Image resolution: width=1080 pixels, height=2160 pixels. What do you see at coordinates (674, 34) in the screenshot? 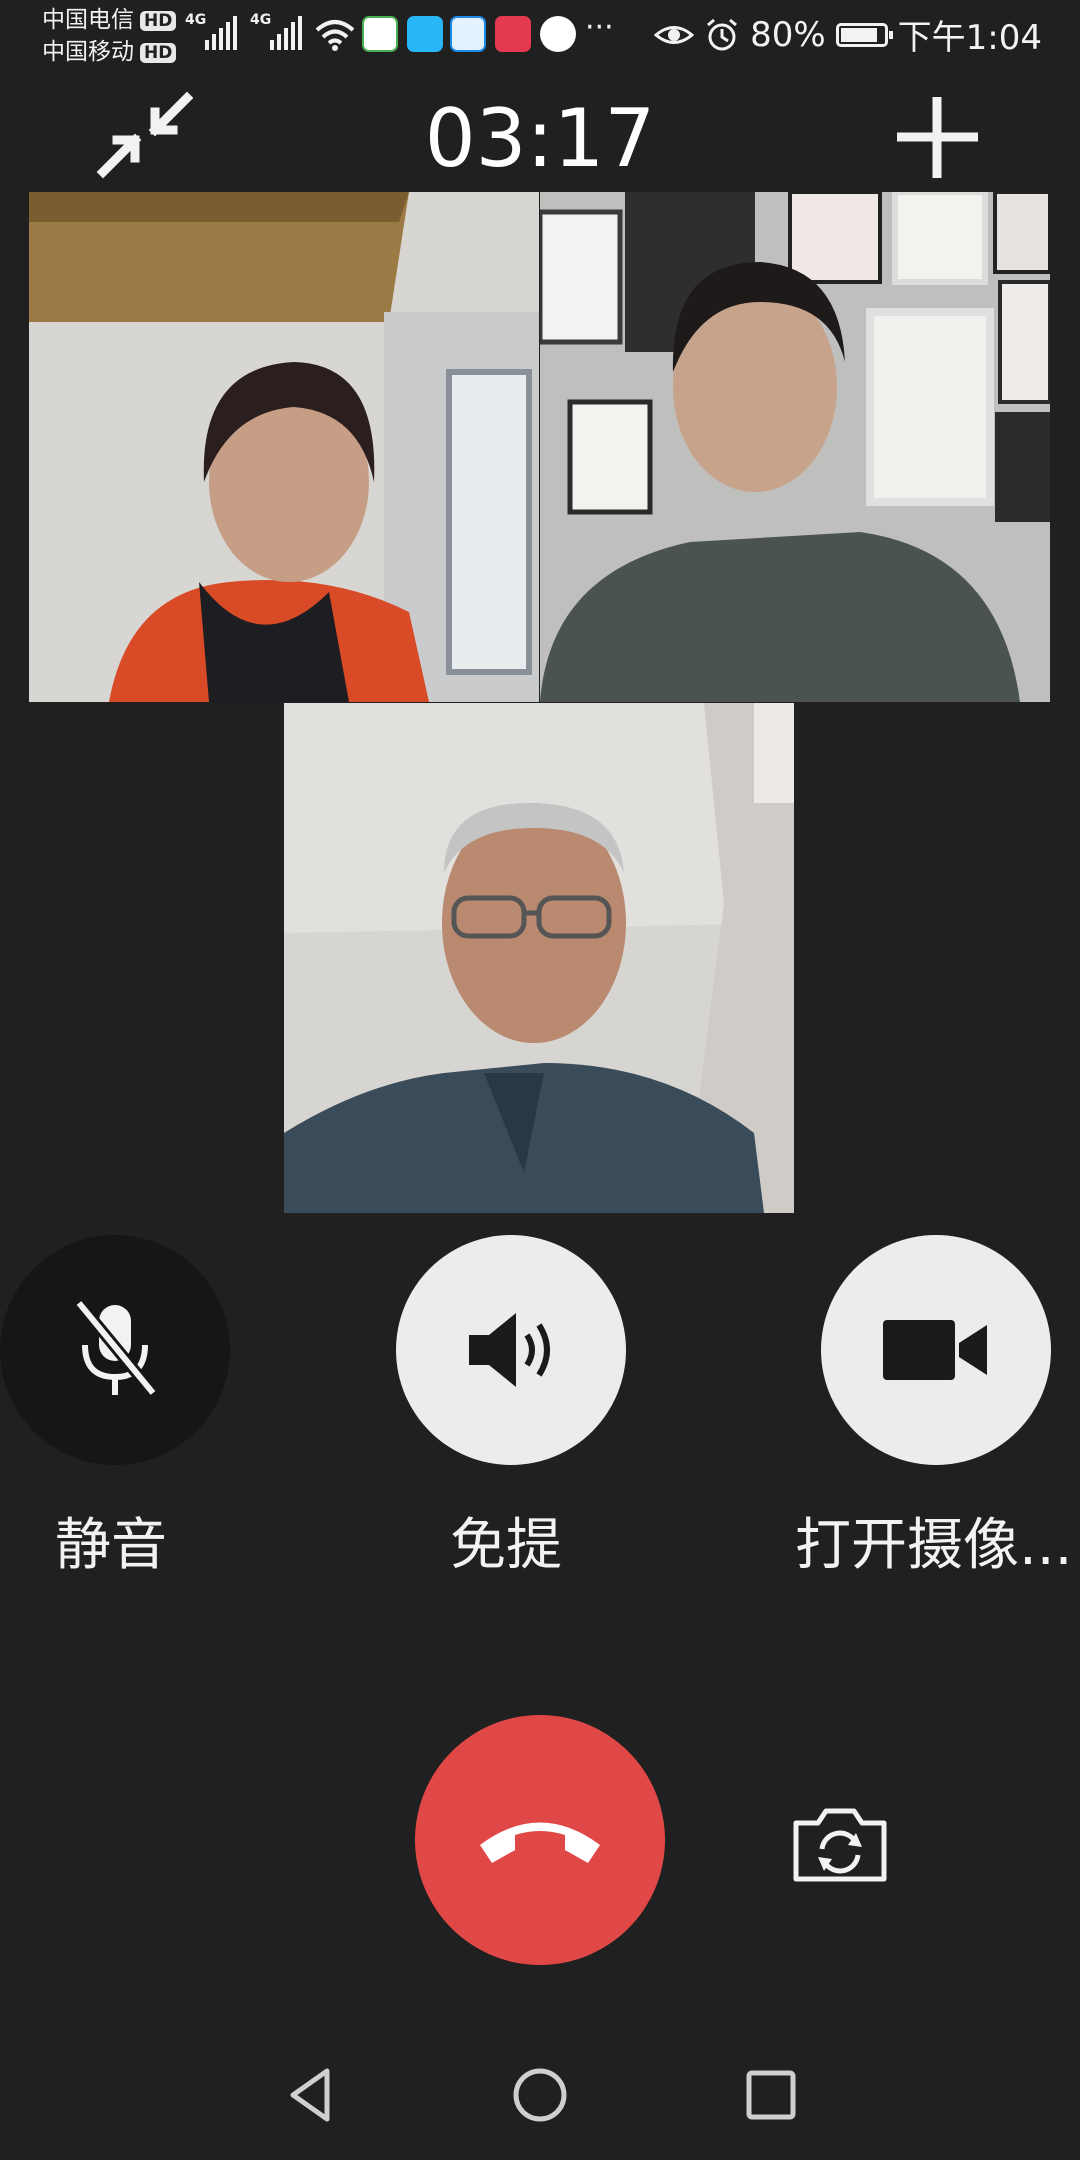
I see `eye-comfort-icon` at bounding box center [674, 34].